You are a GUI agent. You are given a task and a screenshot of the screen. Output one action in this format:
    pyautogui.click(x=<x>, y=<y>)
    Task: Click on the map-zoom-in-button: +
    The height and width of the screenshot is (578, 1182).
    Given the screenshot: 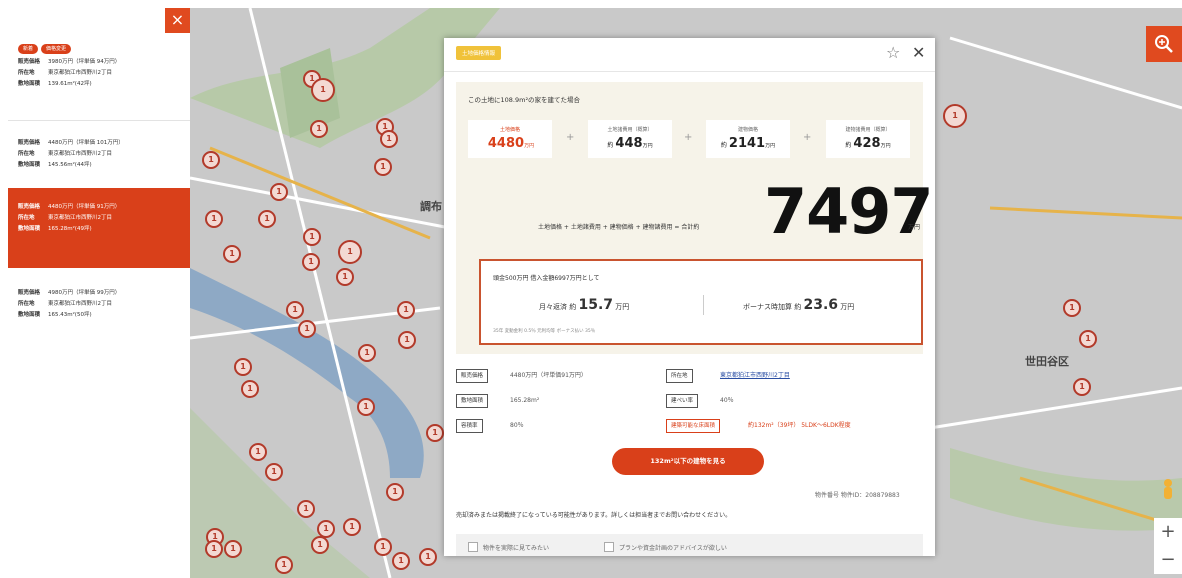 What is the action you would take?
    pyautogui.click(x=1168, y=532)
    